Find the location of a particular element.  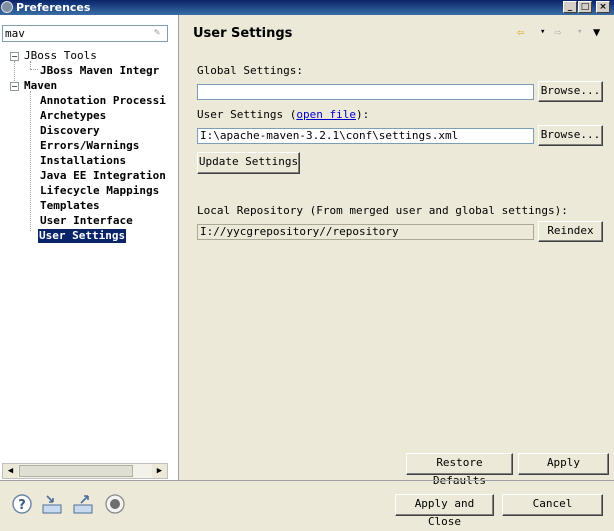

filter-field: ✎ is located at coordinates (85, 33).